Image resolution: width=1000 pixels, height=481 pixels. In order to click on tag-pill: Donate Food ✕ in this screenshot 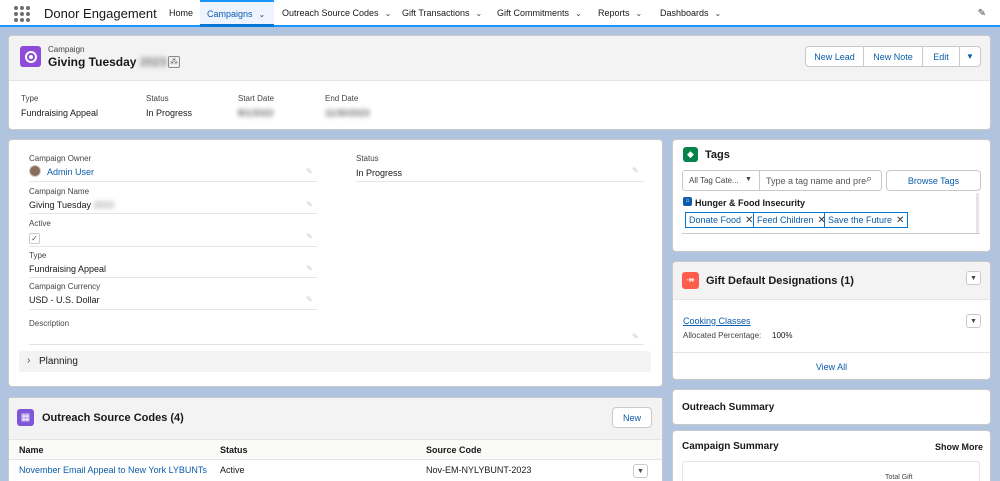, I will do `click(721, 220)`.